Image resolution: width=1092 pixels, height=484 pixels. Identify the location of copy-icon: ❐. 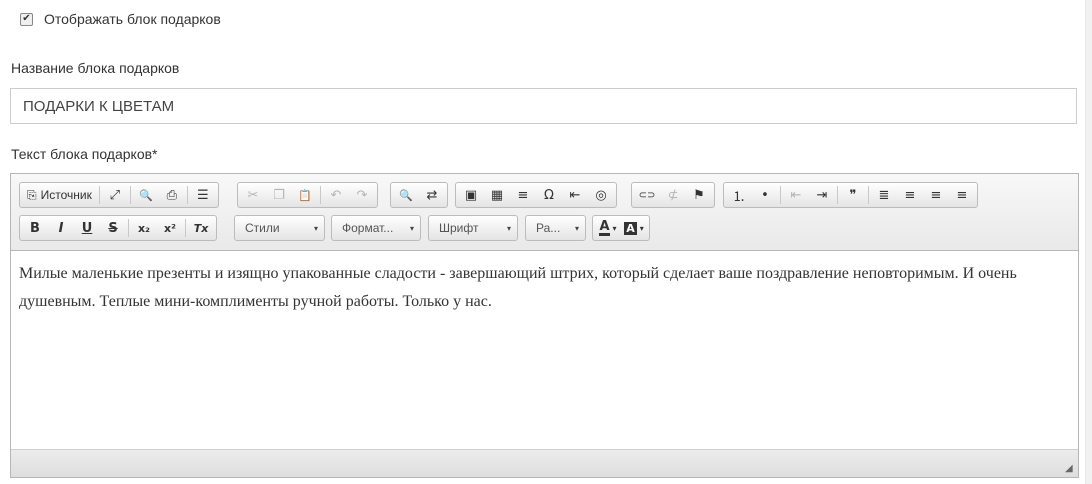
(279, 195).